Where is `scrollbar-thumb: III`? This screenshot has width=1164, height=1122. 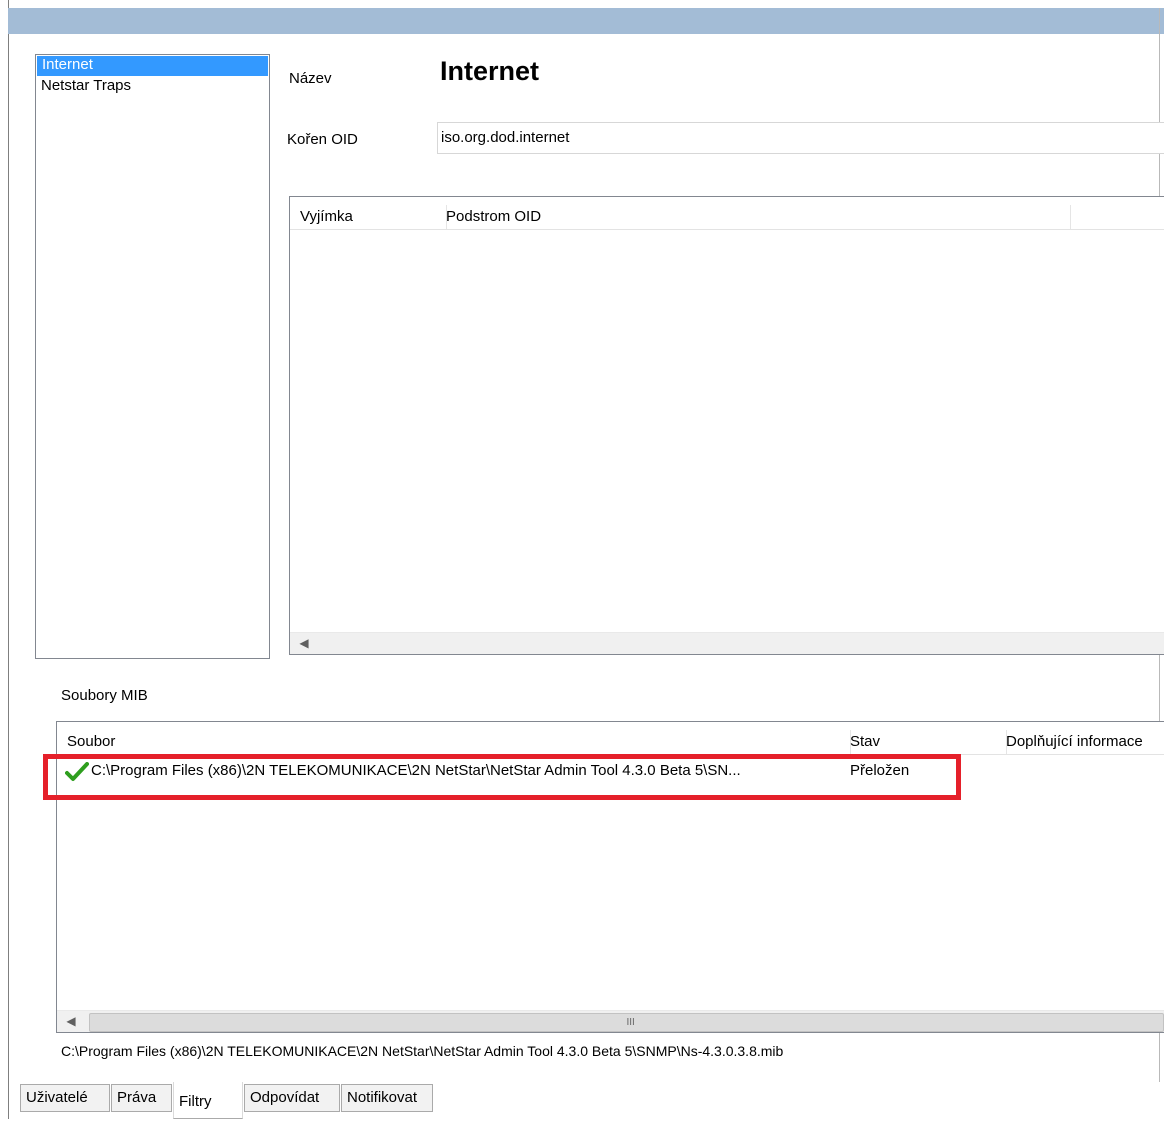
scrollbar-thumb: III is located at coordinates (626, 1022).